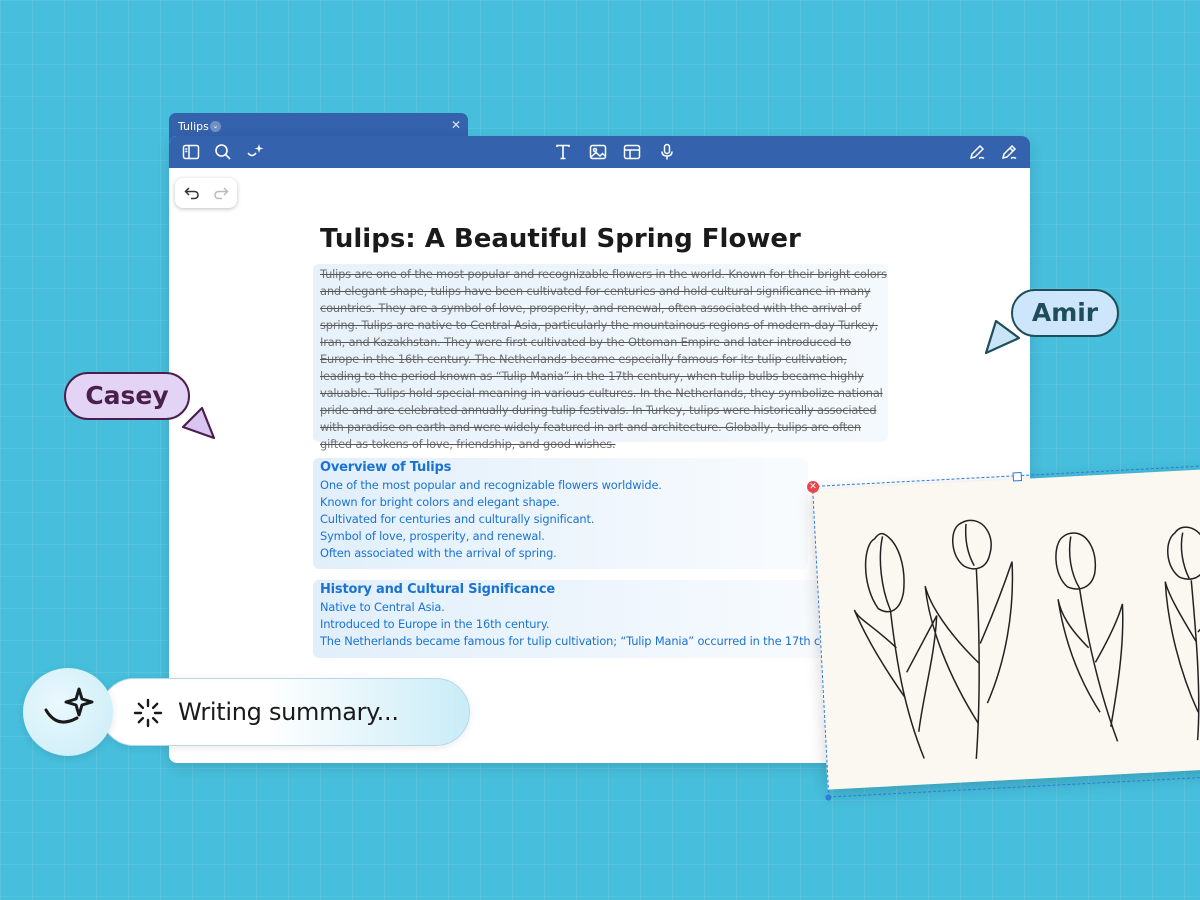  What do you see at coordinates (191, 152) in the screenshot?
I see `sidebar-icon` at bounding box center [191, 152].